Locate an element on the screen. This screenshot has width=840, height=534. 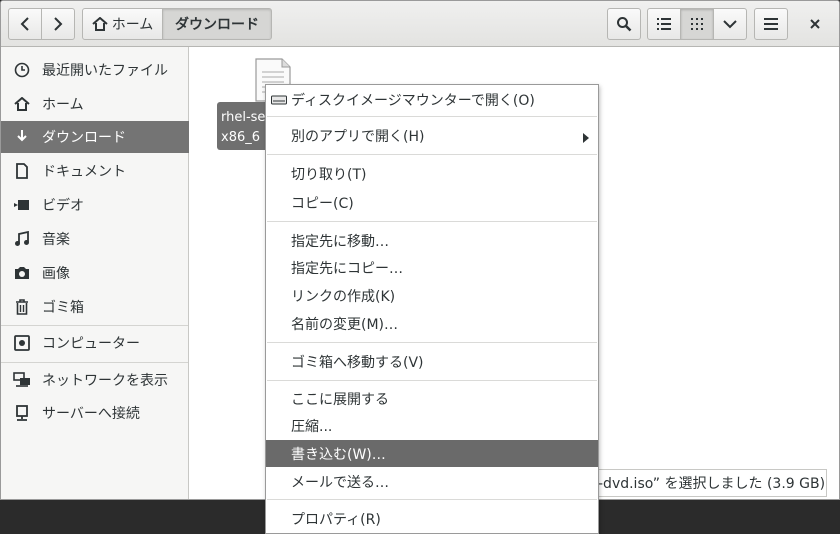
menu-item-label: 別のアプリで開く(H) is located at coordinates (358, 136).